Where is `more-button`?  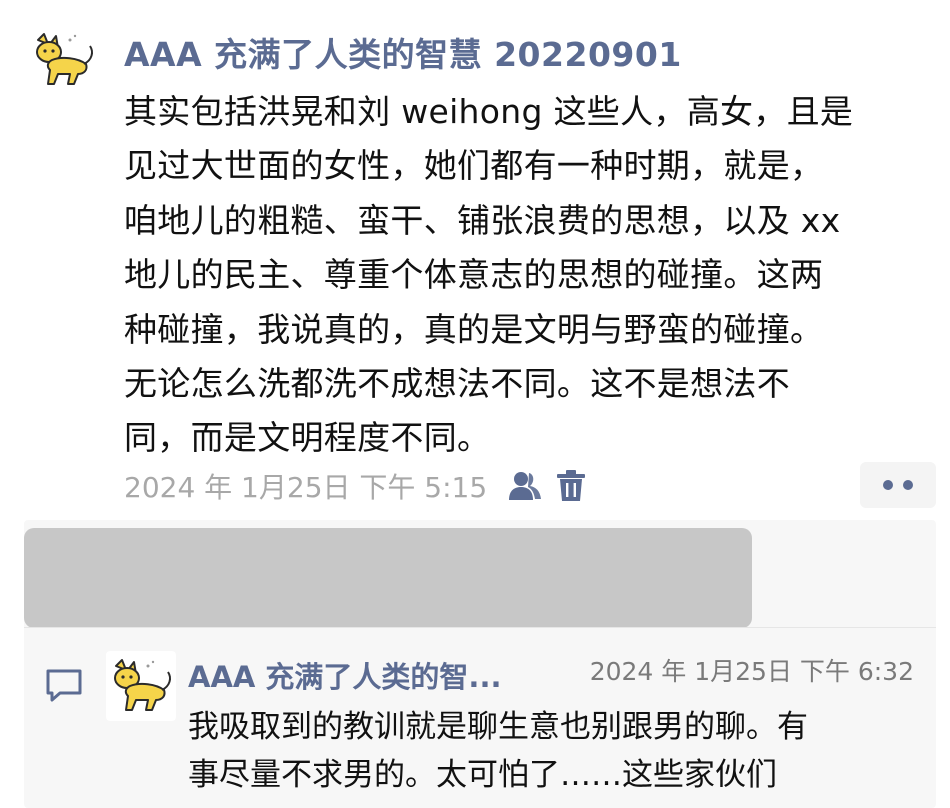 more-button is located at coordinates (898, 485).